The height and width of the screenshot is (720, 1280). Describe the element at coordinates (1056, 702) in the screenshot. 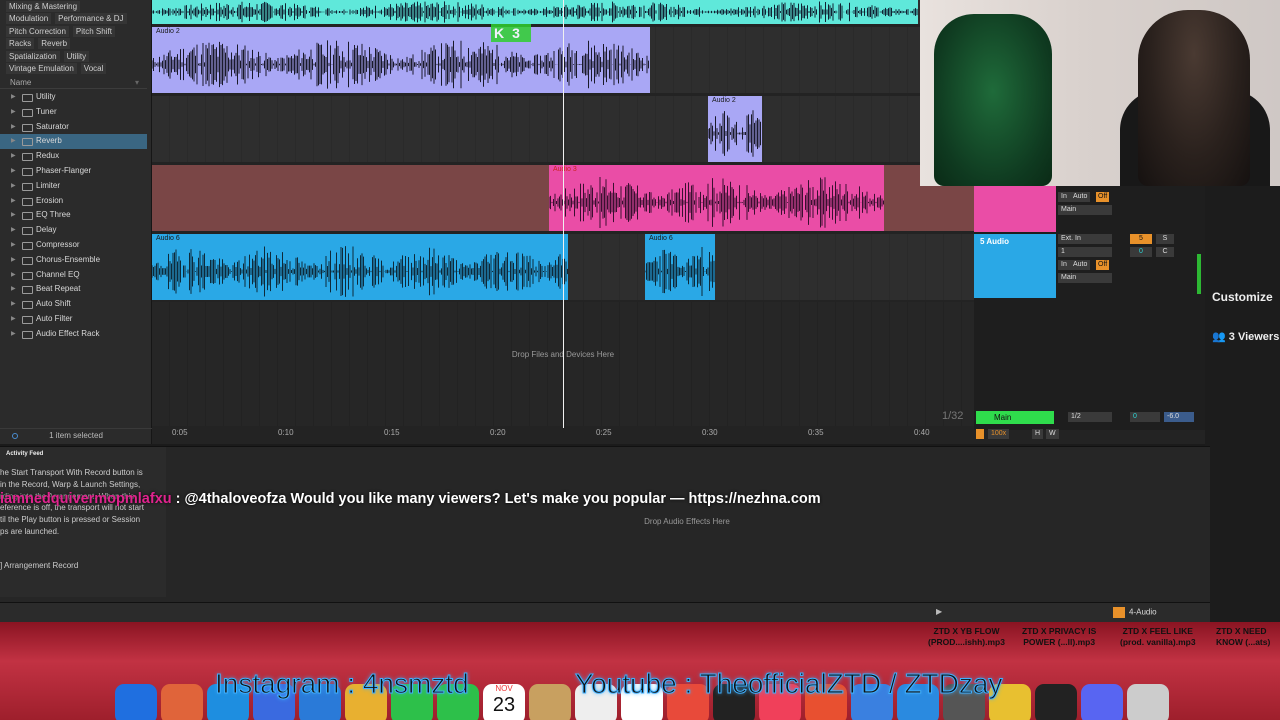

I see `obs-icon` at that location.